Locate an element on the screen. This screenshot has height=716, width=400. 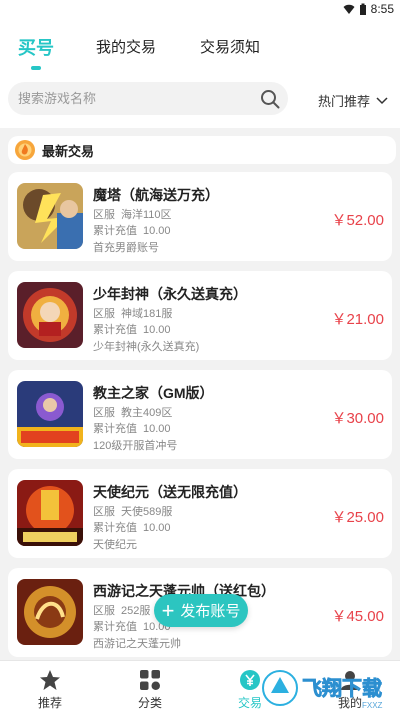
nav-category: 分类 is located at coordinates (150, 688).